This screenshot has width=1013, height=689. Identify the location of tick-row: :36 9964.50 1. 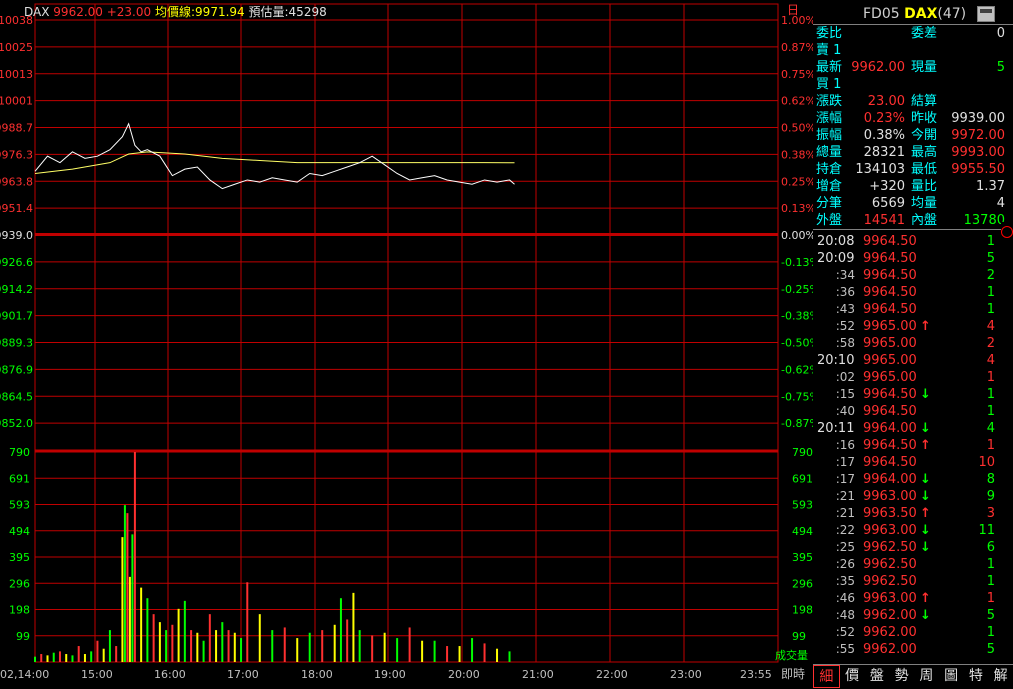
(913, 292).